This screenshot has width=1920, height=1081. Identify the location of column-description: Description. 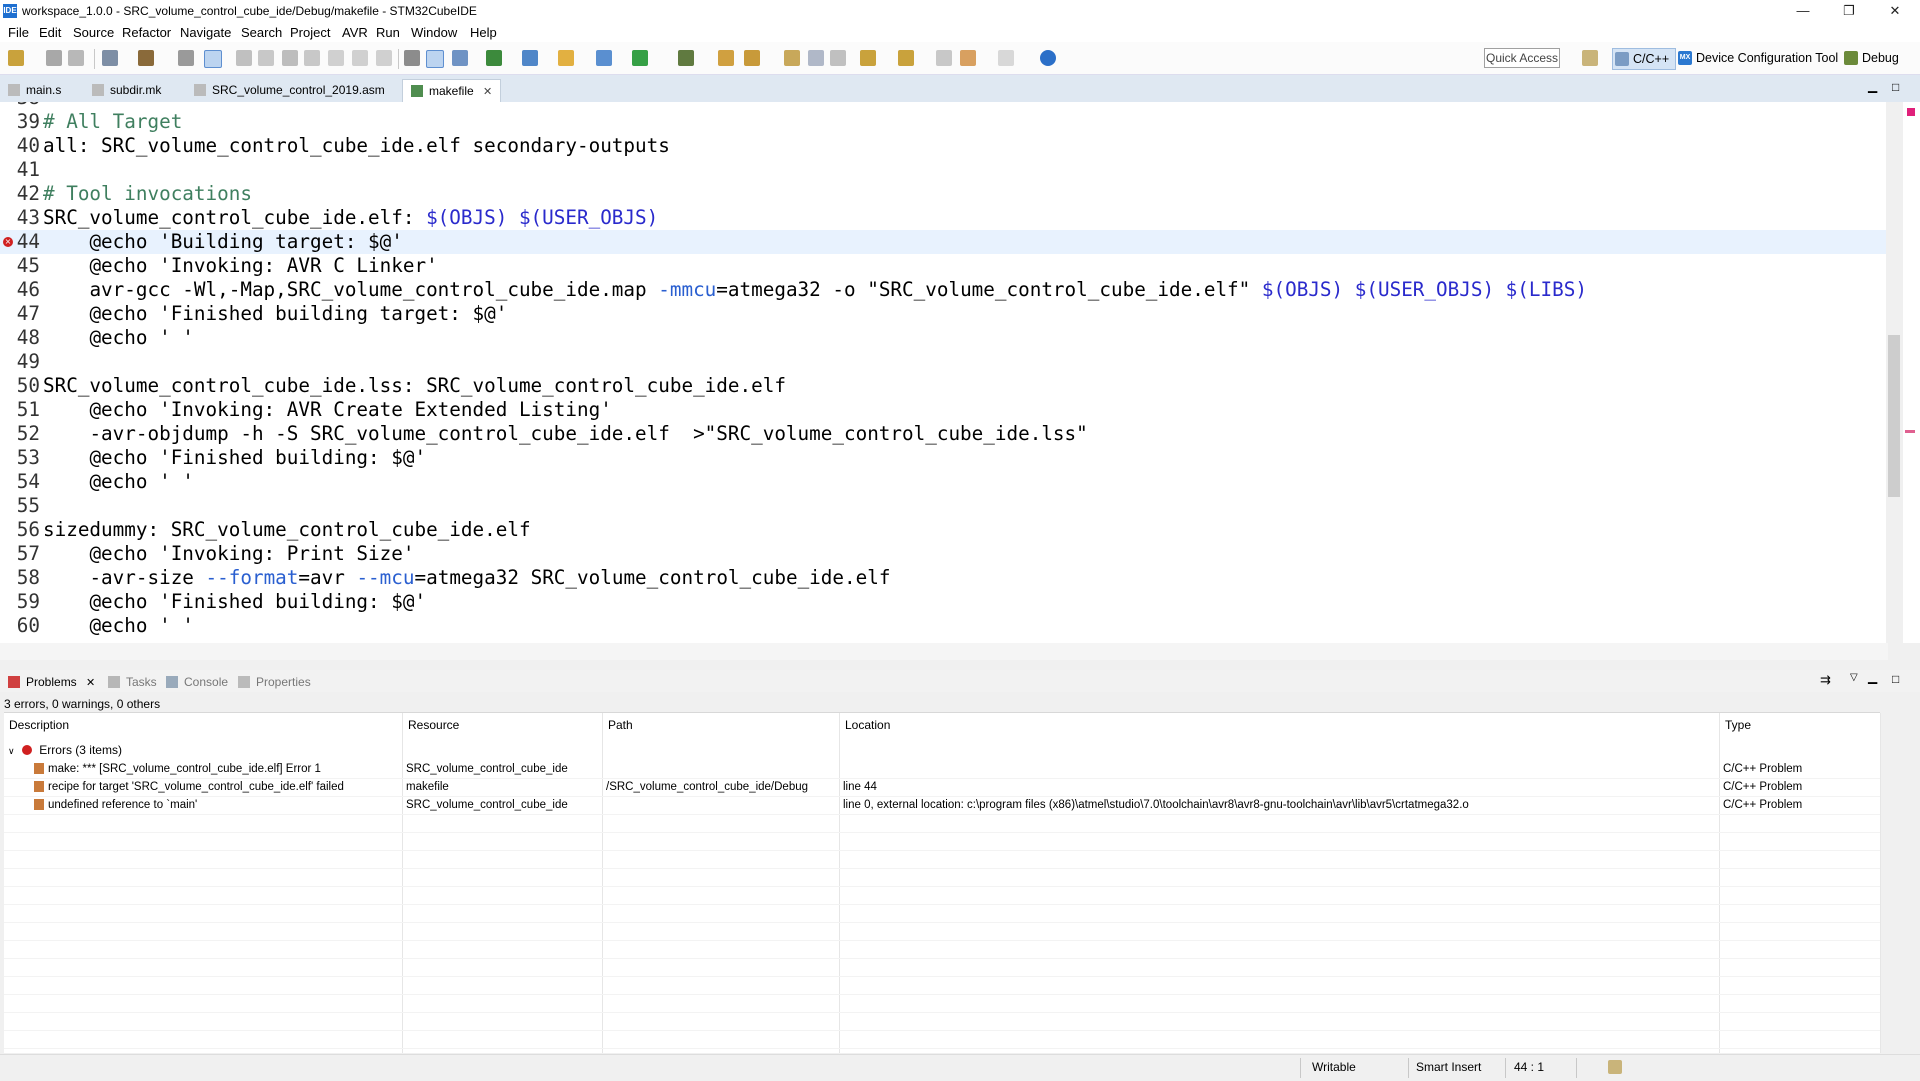
(203, 725).